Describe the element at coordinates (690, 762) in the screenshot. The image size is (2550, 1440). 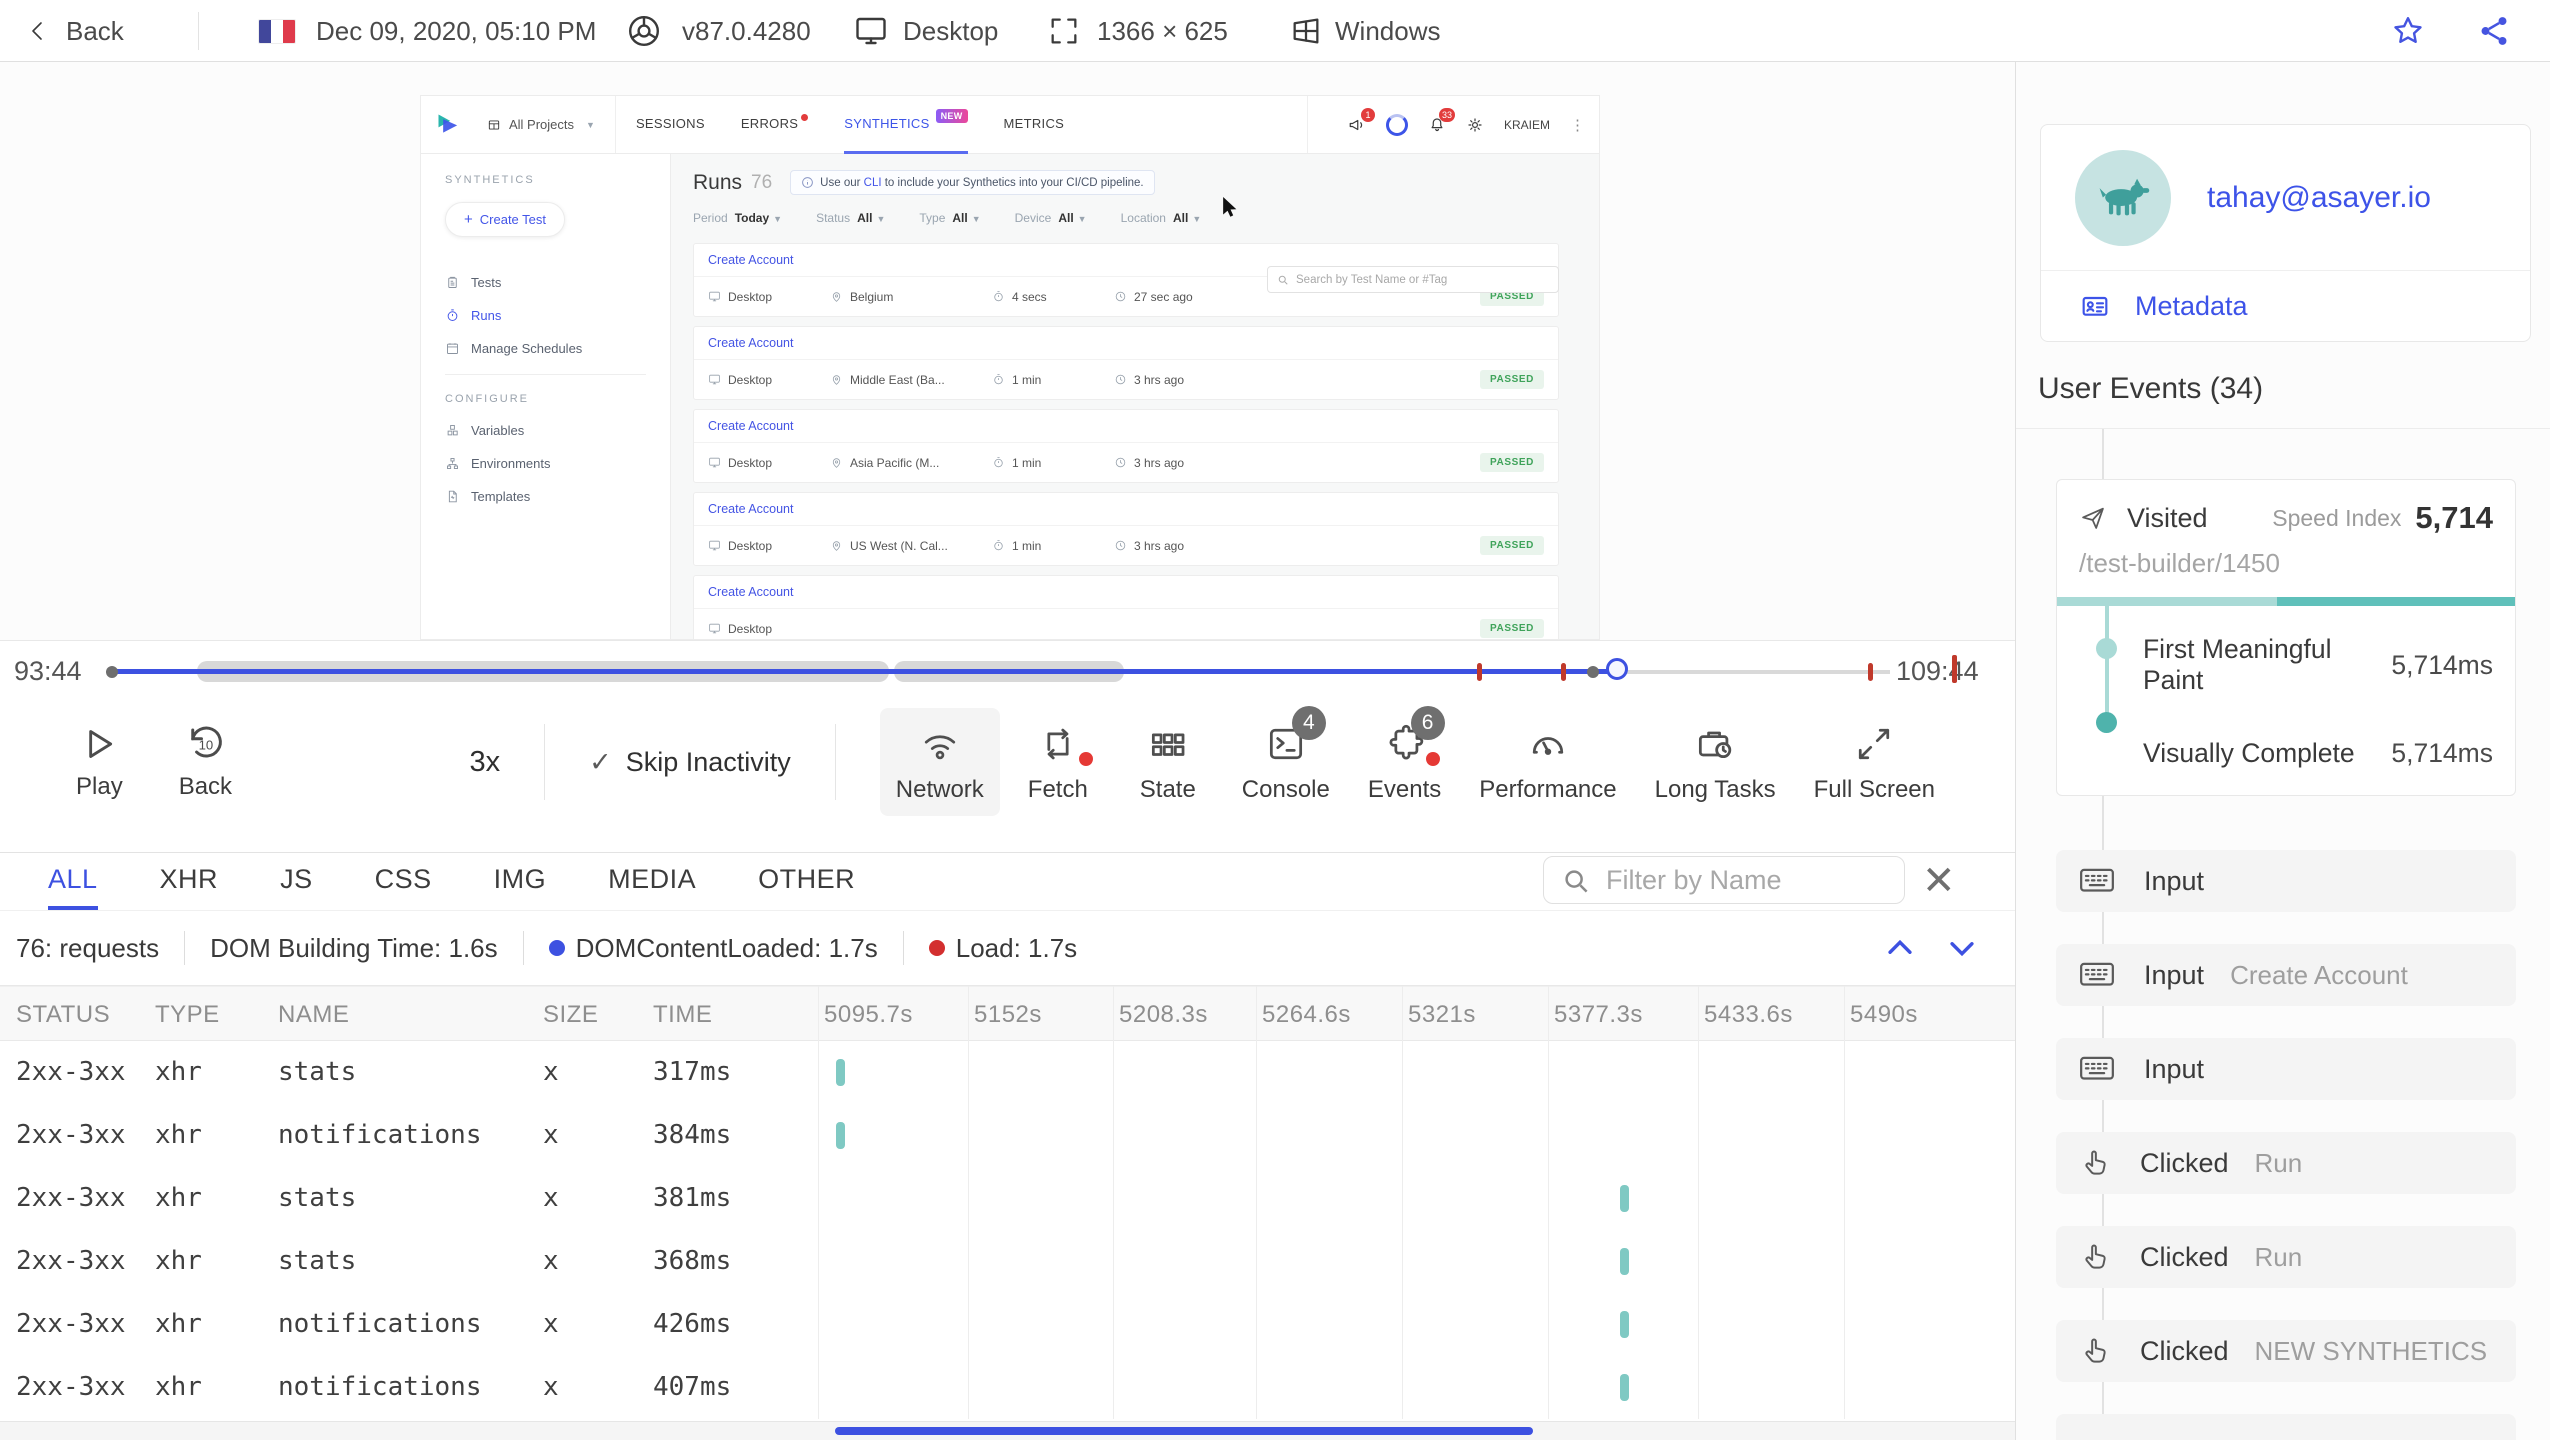
I see `skip-inactivity-toggle: ✓ Skip Inactivity` at that location.